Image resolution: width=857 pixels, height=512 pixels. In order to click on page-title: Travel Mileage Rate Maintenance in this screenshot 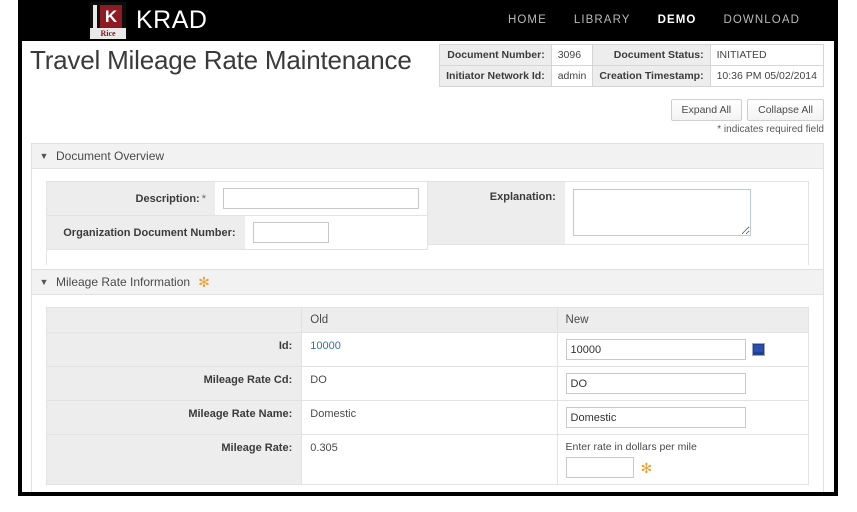, I will do `click(221, 60)`.